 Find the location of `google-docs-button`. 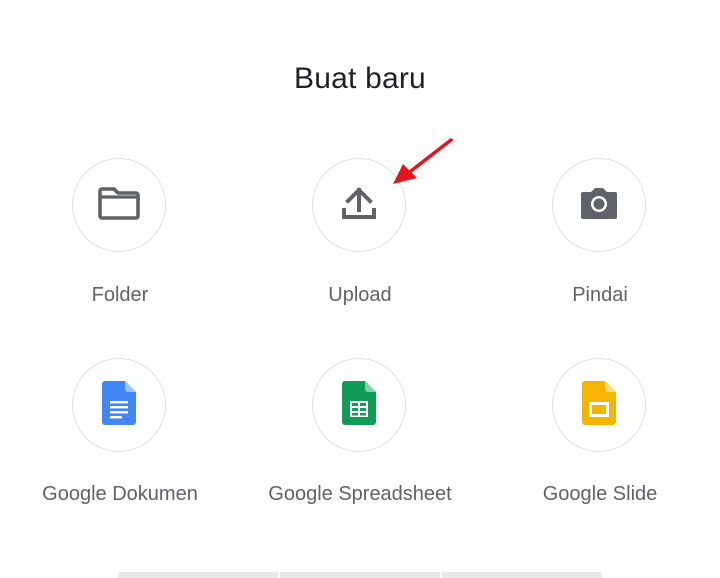

google-docs-button is located at coordinates (119, 405).